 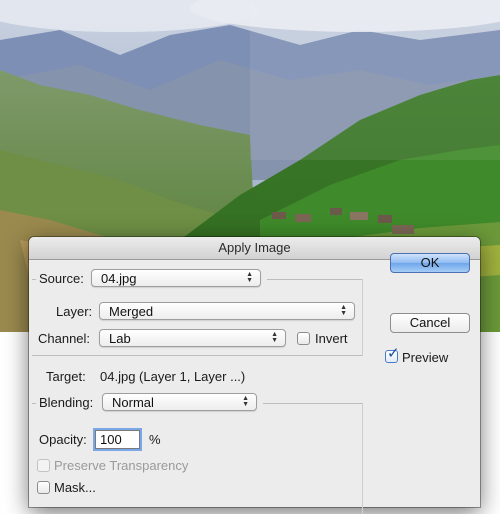 I want to click on blending-groupbox, so click(x=313, y=458).